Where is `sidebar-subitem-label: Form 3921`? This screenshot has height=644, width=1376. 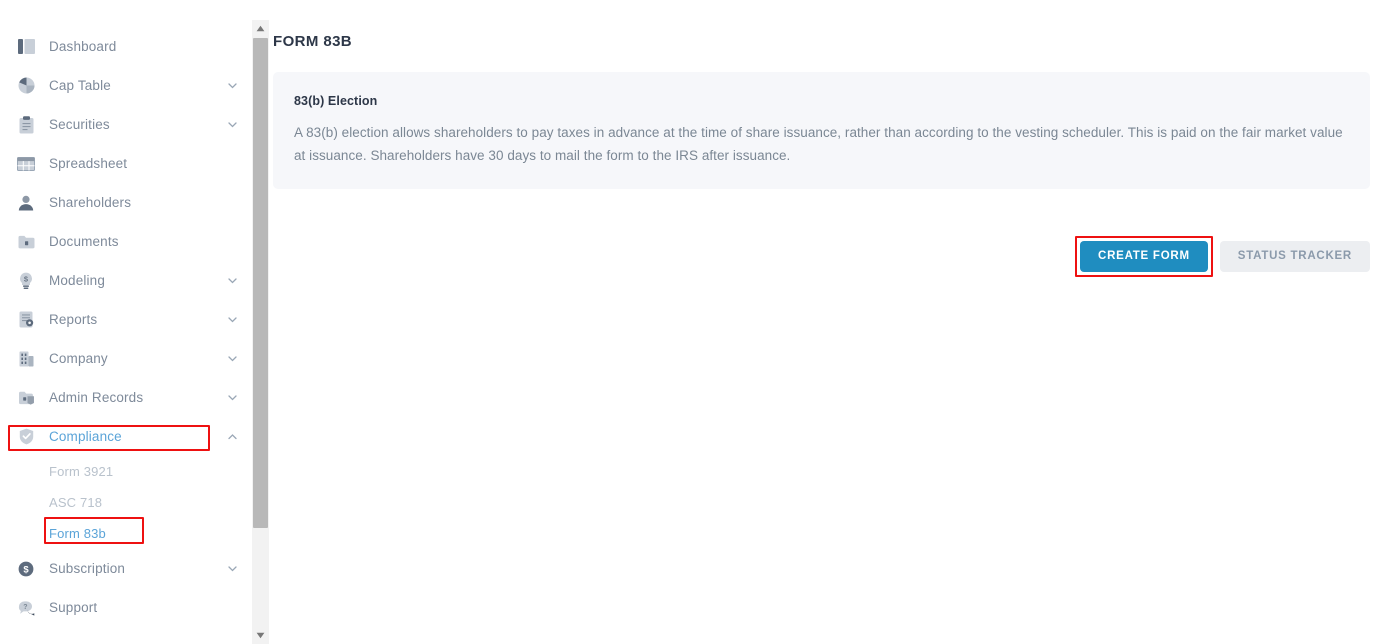 sidebar-subitem-label: Form 3921 is located at coordinates (81, 471).